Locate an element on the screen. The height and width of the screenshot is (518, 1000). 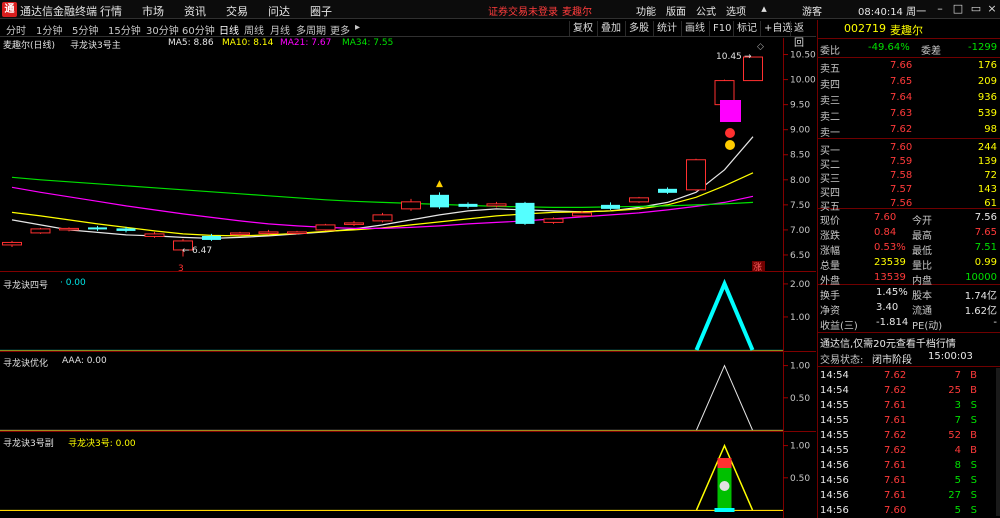
btn-fuquan: 复权 is located at coordinates (582, 28).